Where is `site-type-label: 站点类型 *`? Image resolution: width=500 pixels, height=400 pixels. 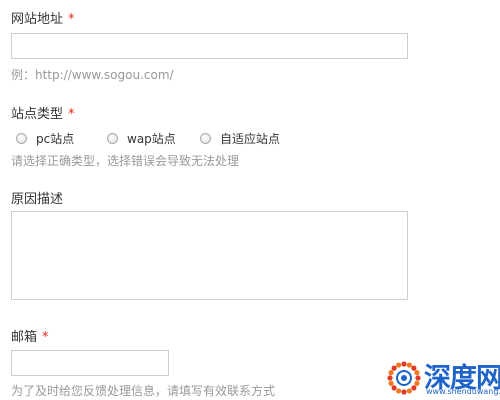
site-type-label: 站点类型 * is located at coordinates (43, 112).